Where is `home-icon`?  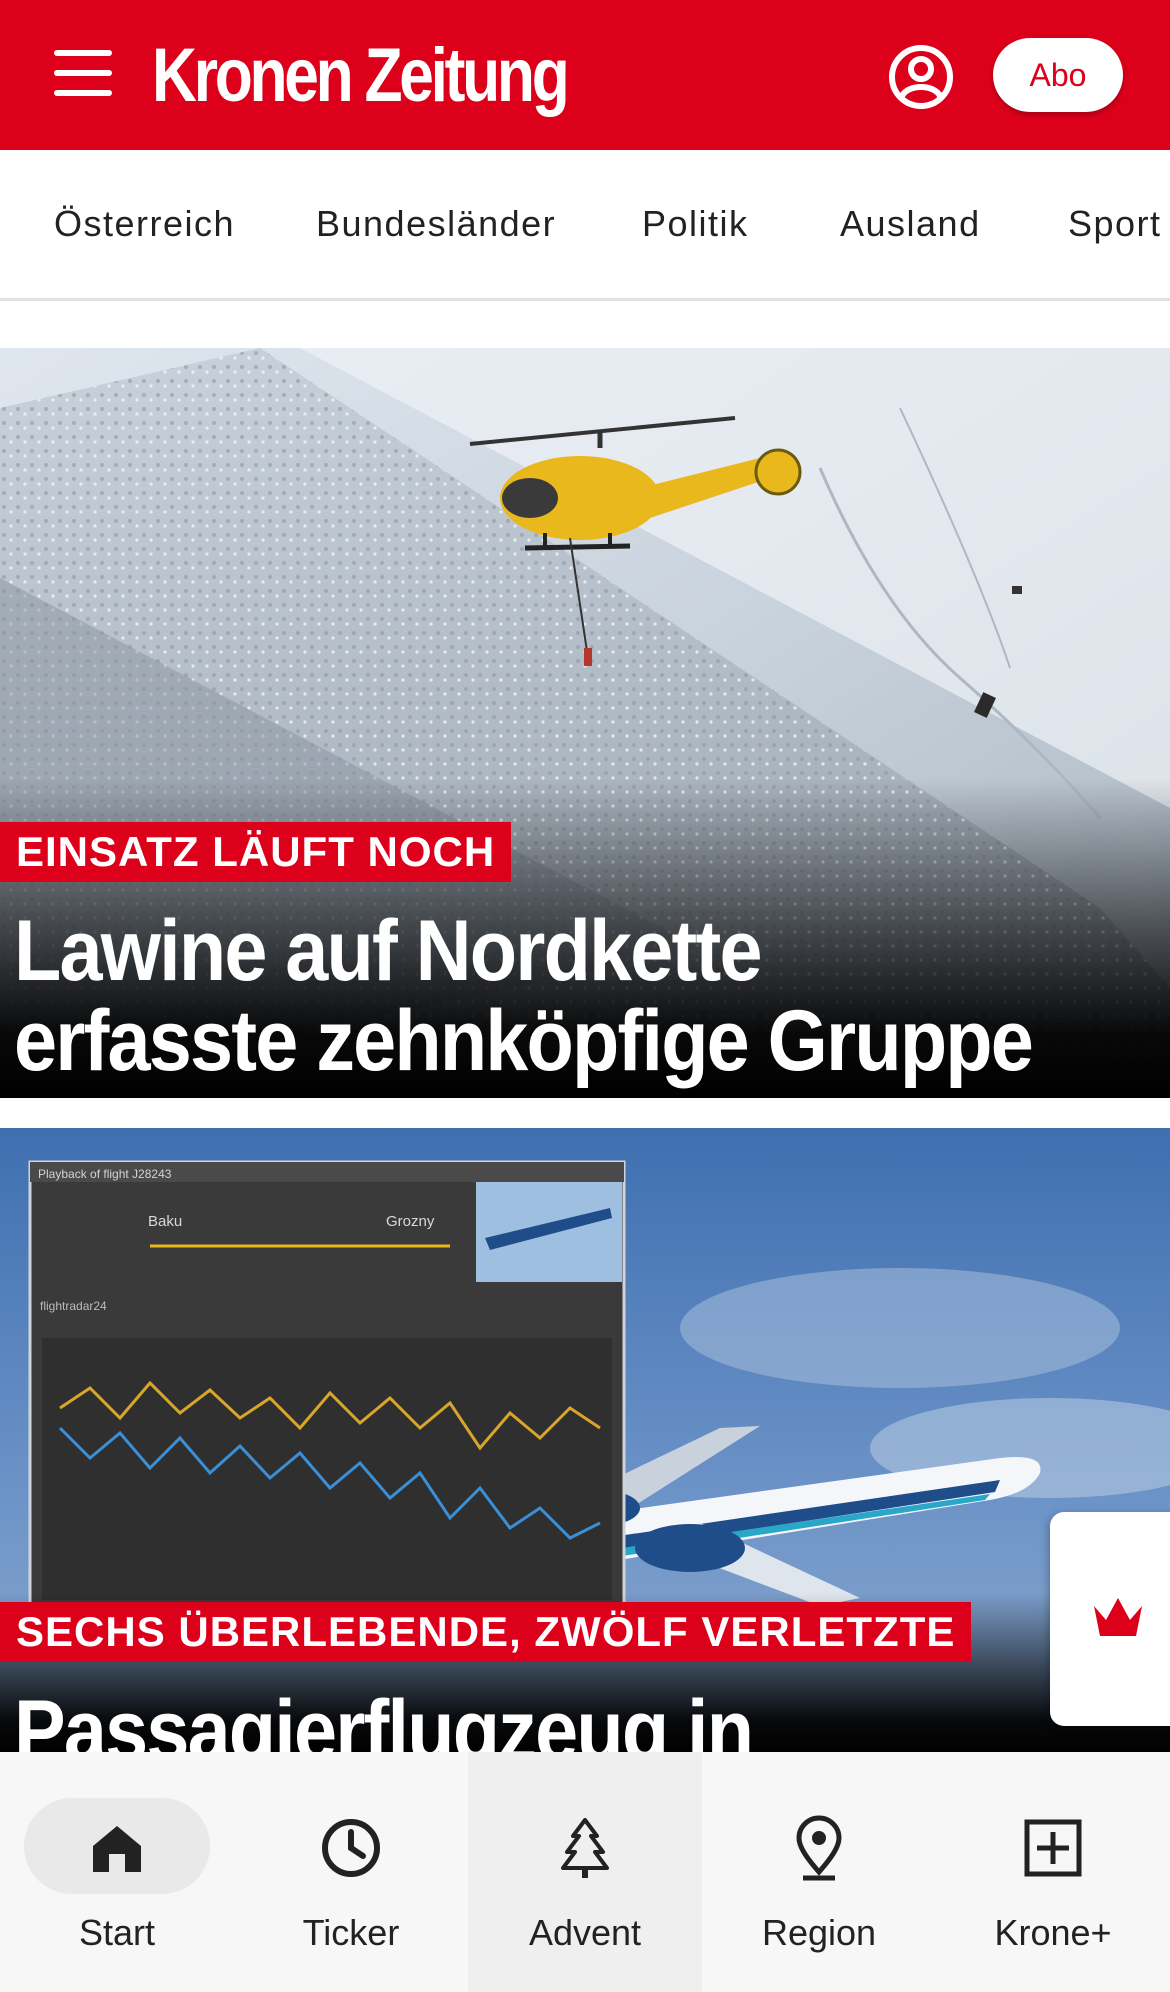 home-icon is located at coordinates (117, 1849).